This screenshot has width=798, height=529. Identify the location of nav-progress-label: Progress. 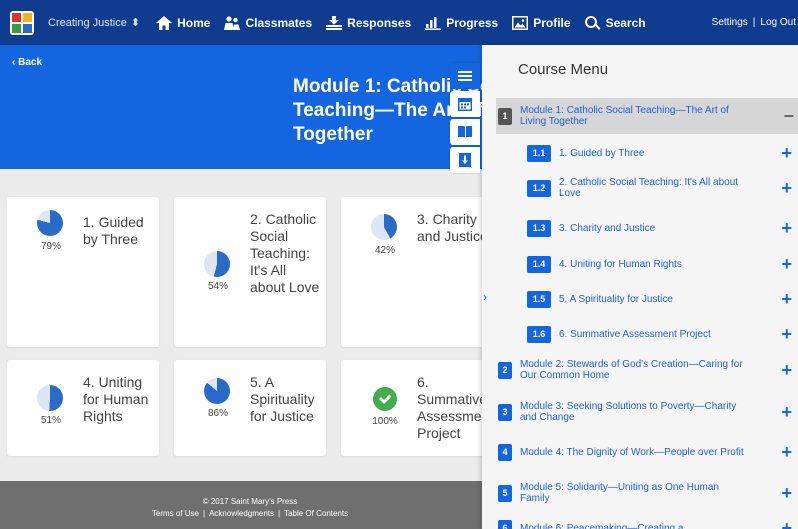
(472, 22).